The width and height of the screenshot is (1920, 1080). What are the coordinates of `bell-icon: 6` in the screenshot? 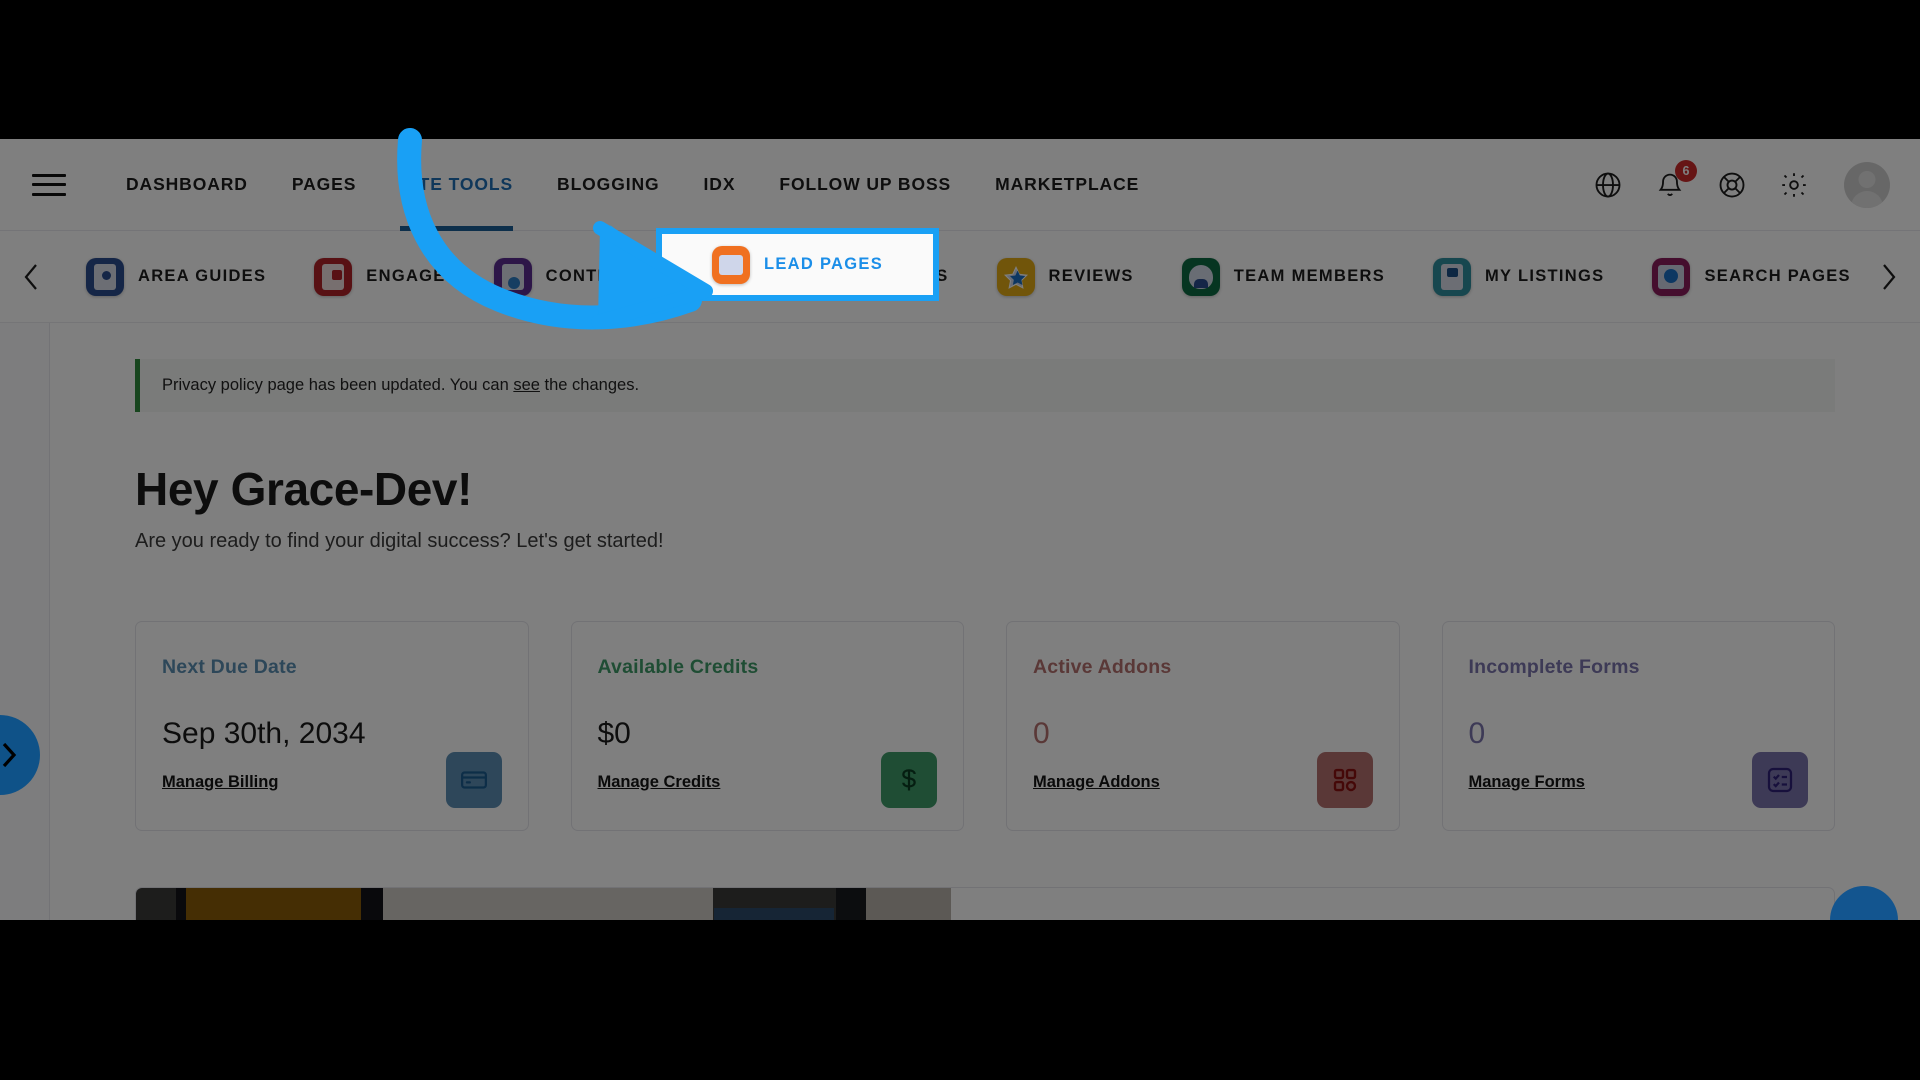 It's located at (1674, 181).